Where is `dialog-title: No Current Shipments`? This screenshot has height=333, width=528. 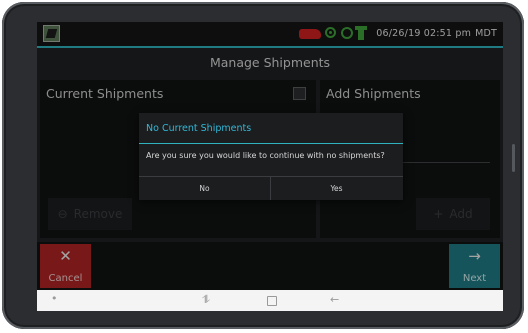 dialog-title: No Current Shipments is located at coordinates (199, 128).